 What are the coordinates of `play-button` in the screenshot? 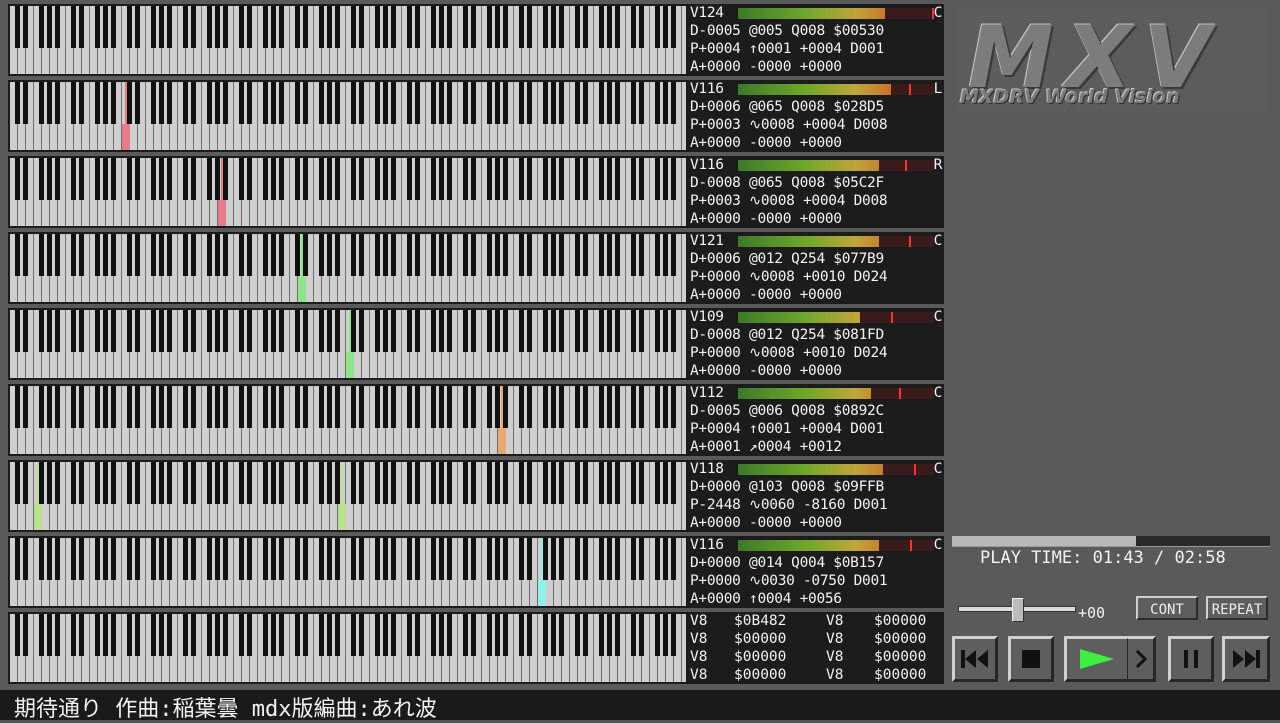 It's located at (1097, 659).